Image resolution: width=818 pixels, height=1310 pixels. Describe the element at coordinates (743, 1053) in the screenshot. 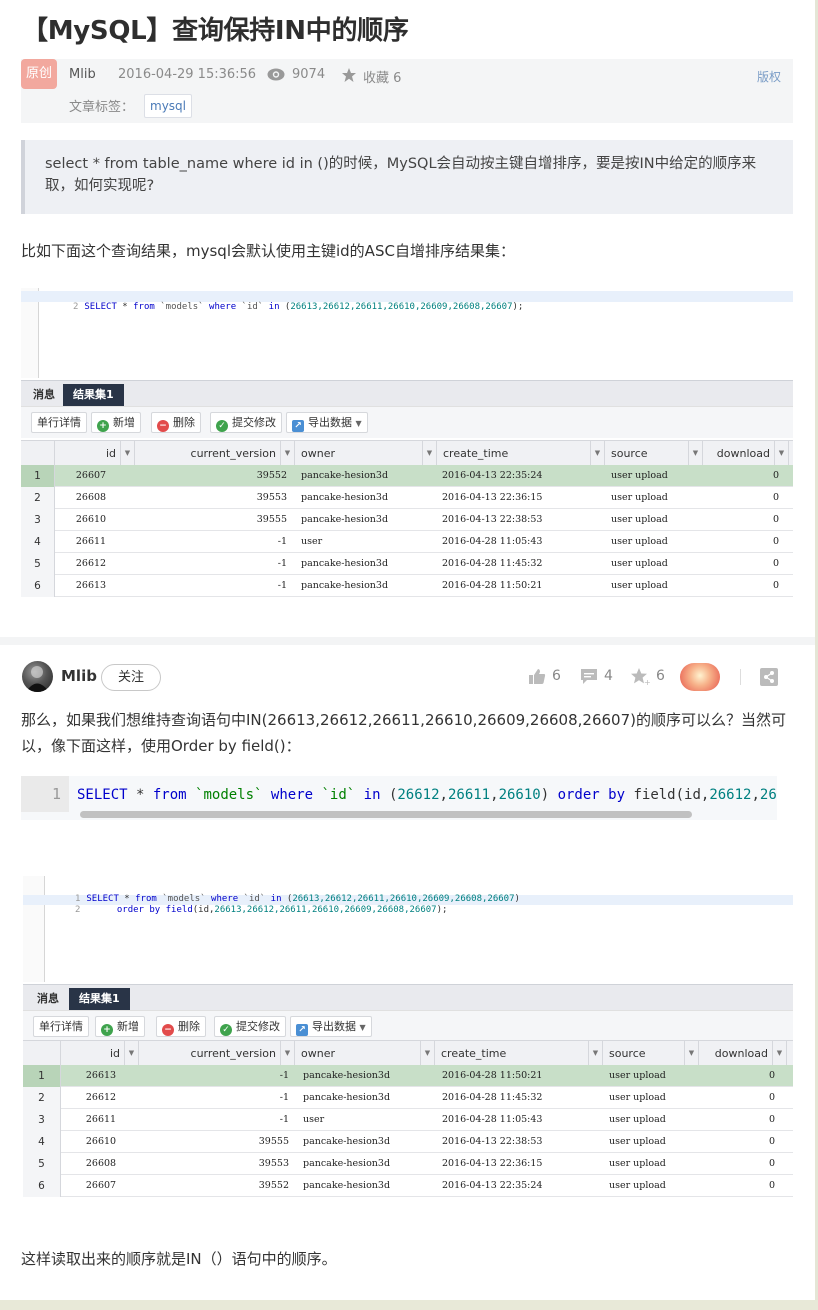

I see `col-header-download: download ▼` at that location.